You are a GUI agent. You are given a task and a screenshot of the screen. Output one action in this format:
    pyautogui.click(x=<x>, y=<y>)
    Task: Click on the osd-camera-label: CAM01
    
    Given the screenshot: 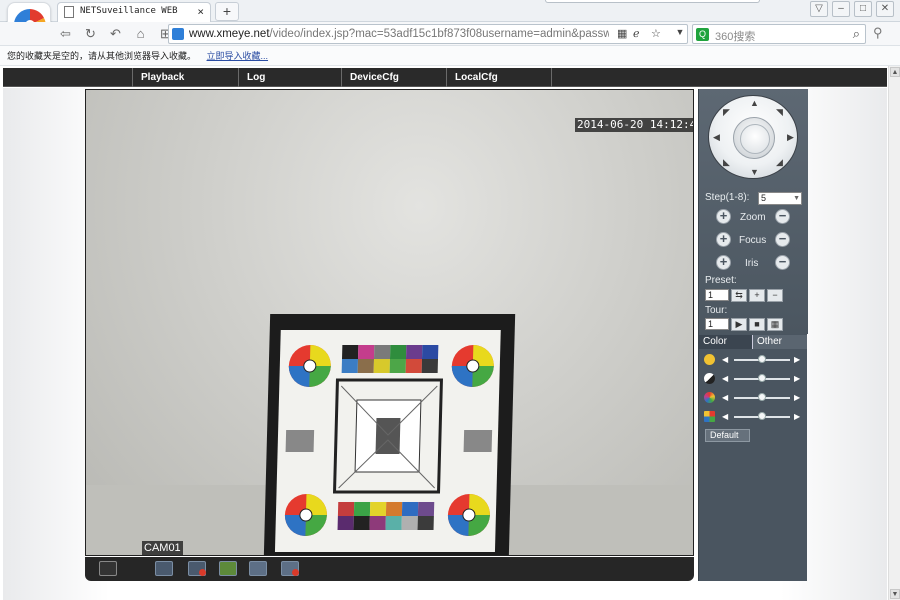 What is the action you would take?
    pyautogui.click(x=162, y=548)
    